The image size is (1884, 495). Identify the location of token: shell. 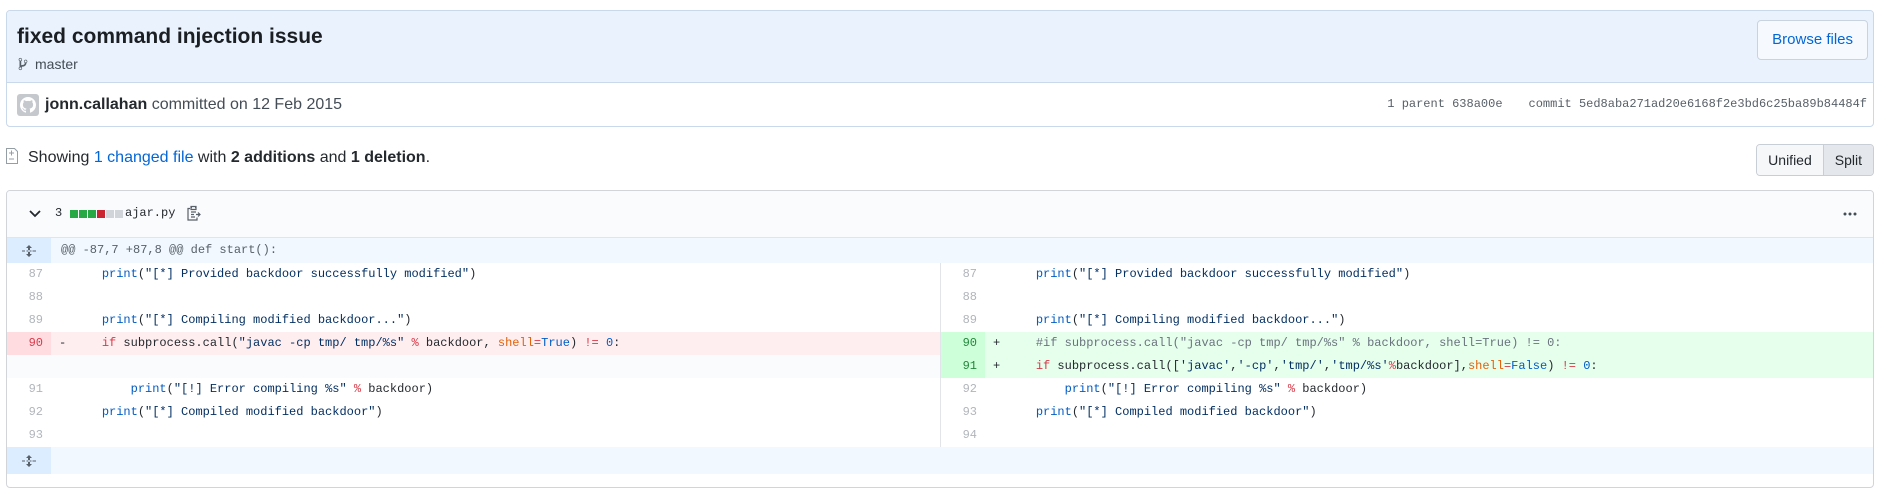
(1485, 366).